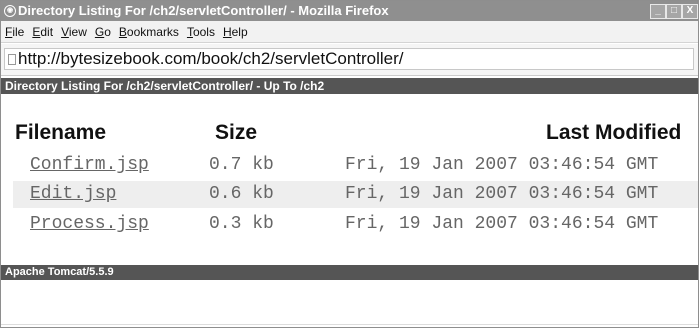 The image size is (699, 328). Describe the element at coordinates (73, 194) in the screenshot. I see `edit-jsp-link: Edit.jsp` at that location.